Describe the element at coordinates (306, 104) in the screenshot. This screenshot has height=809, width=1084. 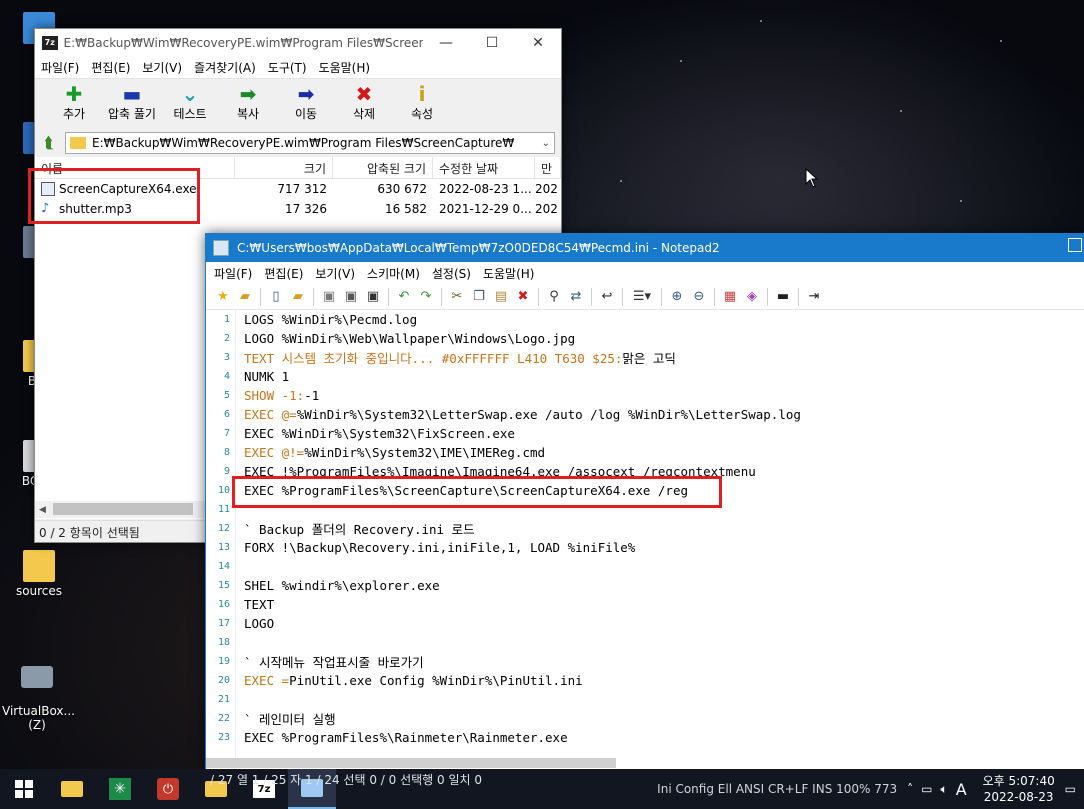
I see `move-button: ➡ 이동` at that location.